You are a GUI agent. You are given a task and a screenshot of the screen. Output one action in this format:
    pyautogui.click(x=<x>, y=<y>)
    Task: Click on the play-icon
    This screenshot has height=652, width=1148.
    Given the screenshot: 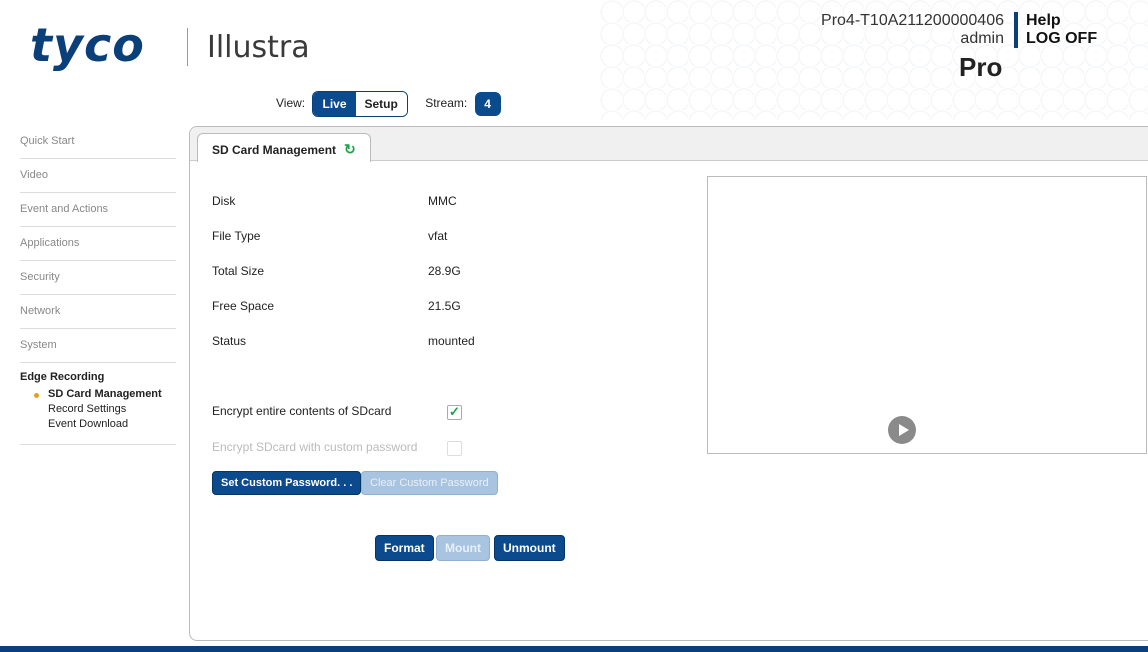 What is the action you would take?
    pyautogui.click(x=902, y=430)
    